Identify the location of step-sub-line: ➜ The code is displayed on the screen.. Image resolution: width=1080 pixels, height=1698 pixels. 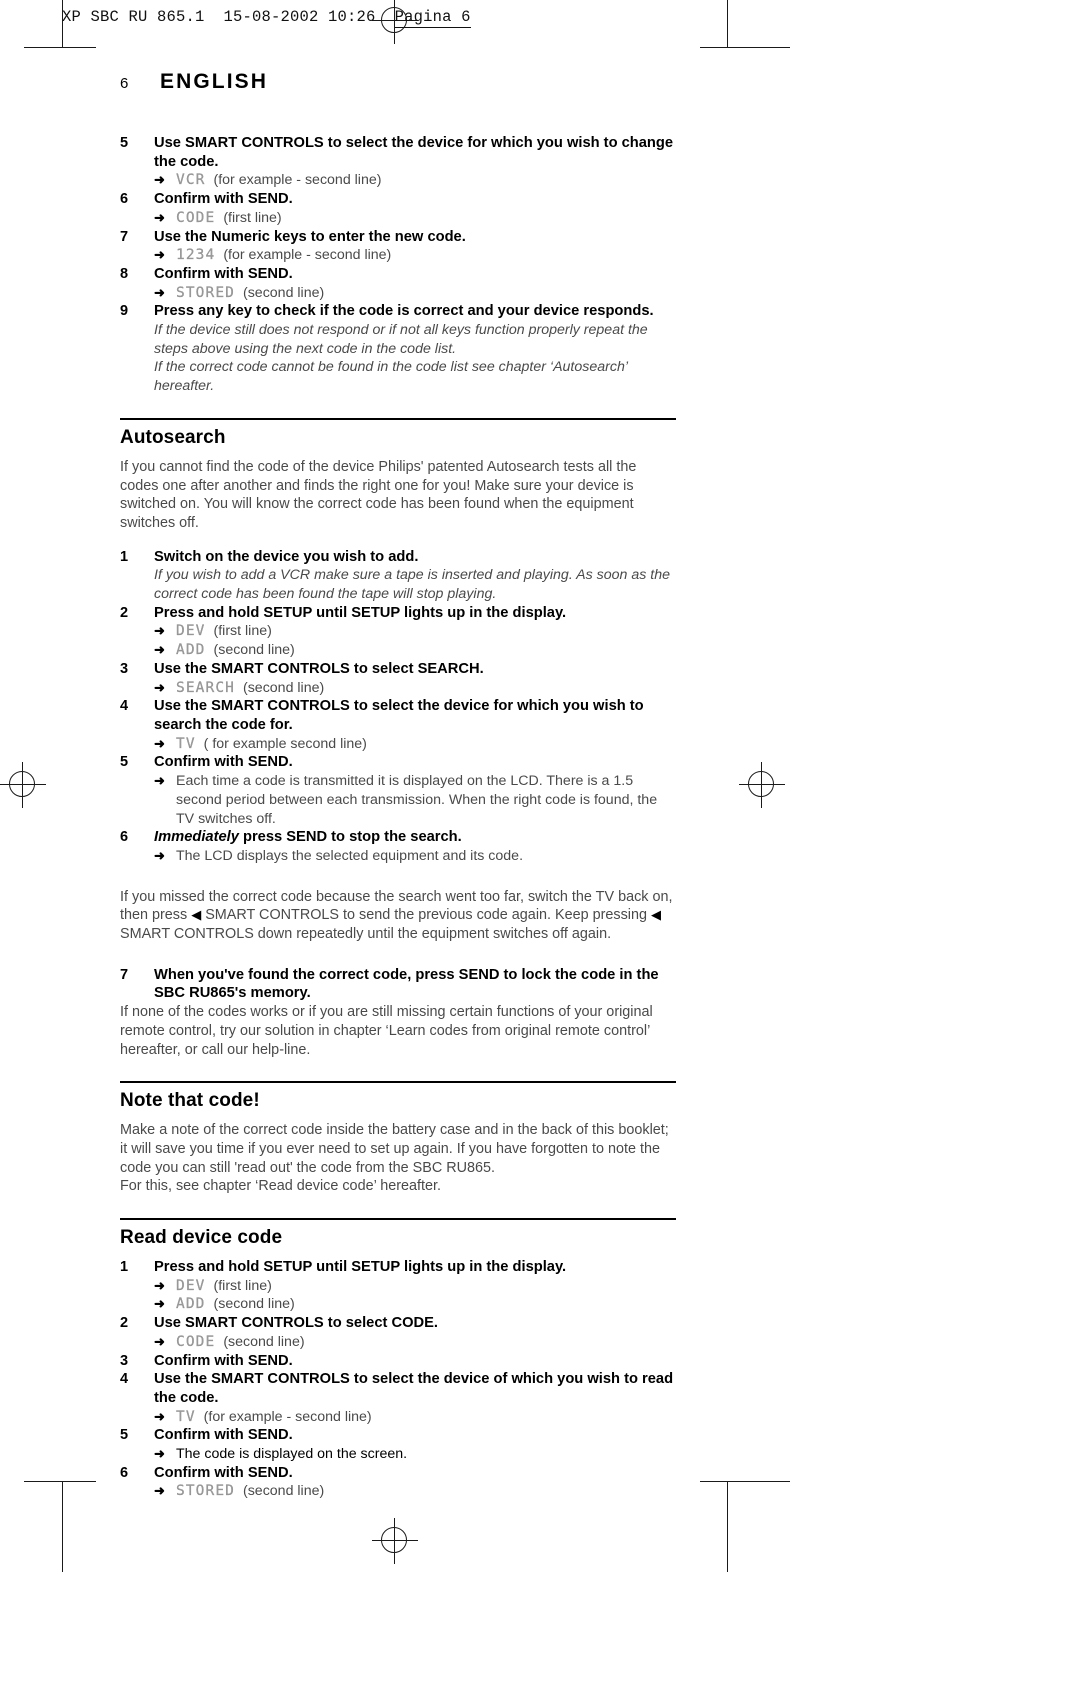
(415, 1454).